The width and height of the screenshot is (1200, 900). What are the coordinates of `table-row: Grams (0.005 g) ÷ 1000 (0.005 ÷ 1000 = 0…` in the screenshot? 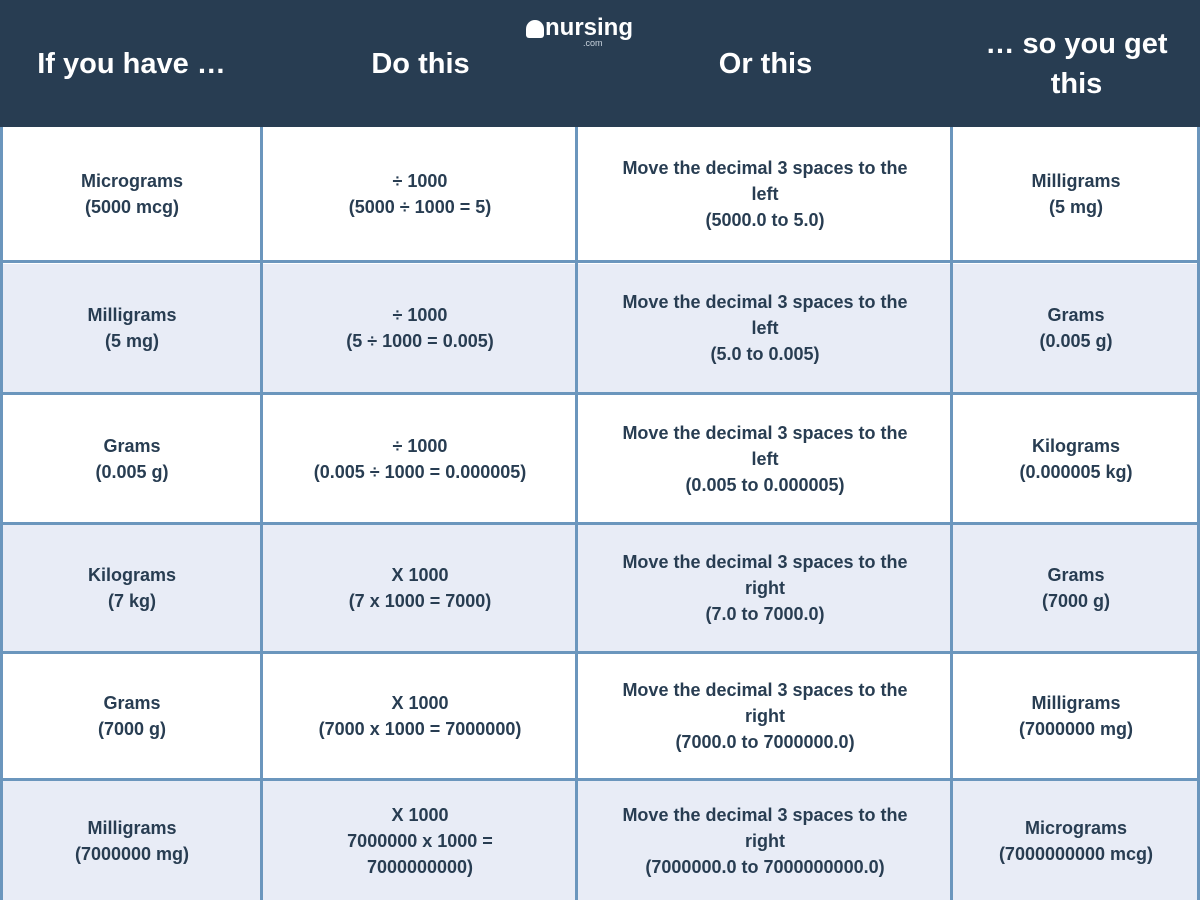 It's located at (600, 458).